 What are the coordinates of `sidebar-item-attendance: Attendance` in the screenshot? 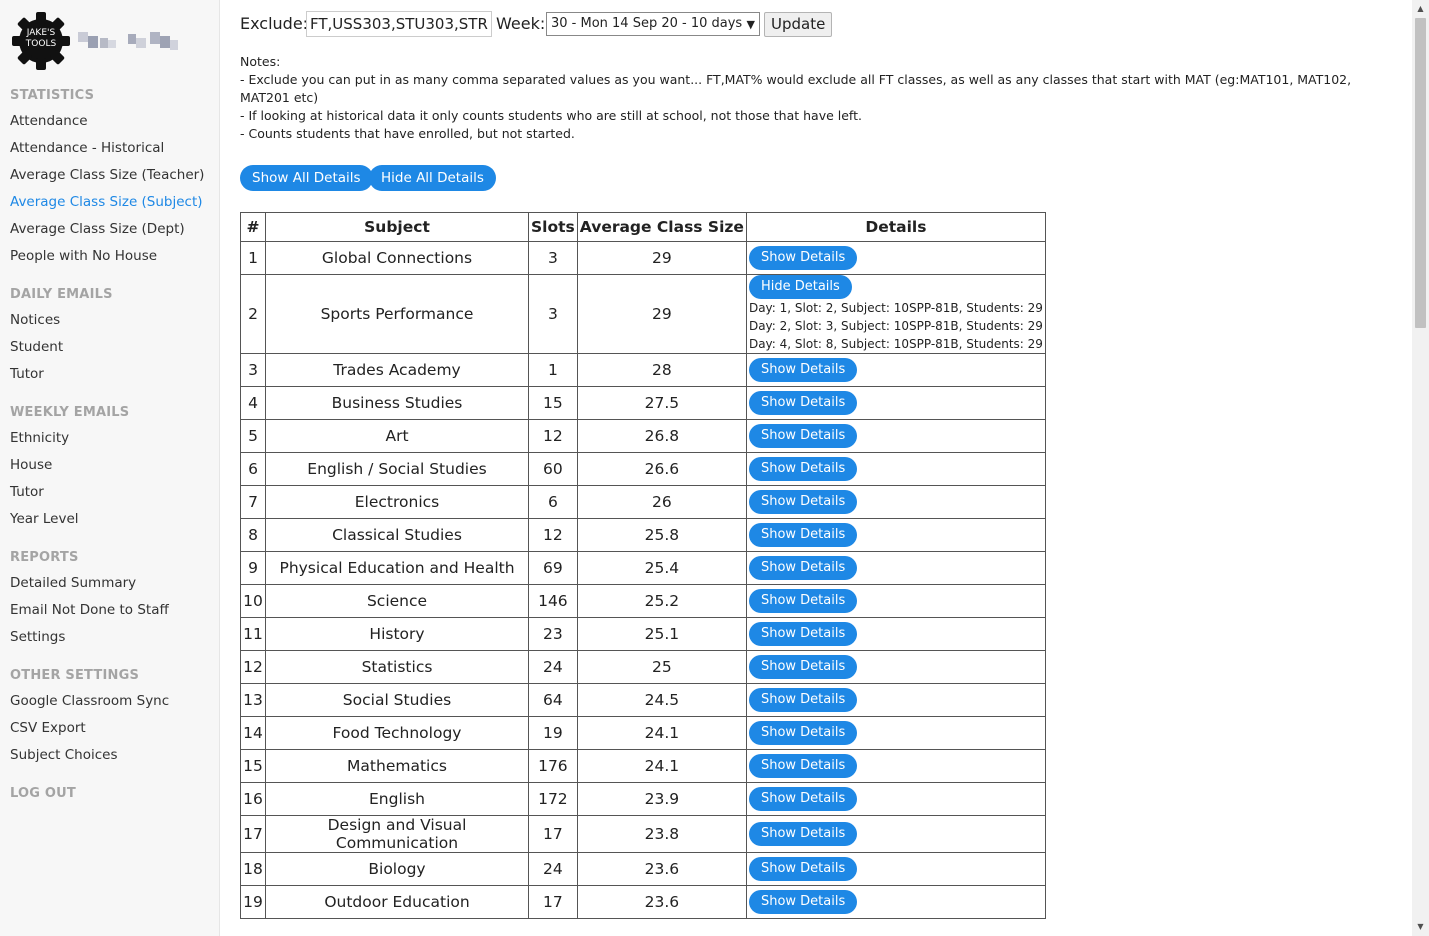 It's located at (49, 121).